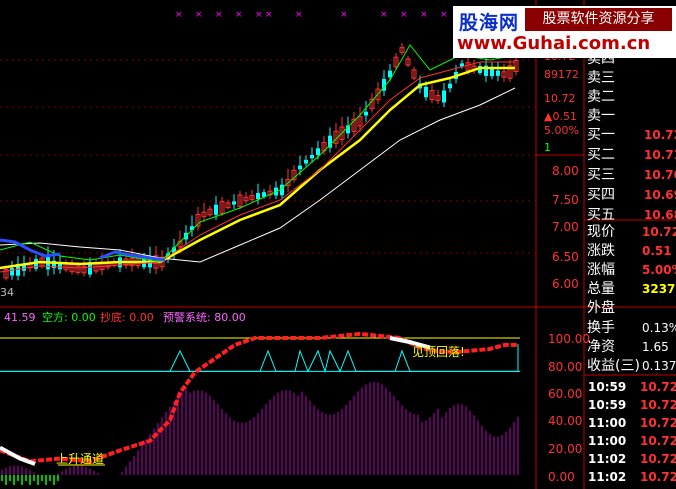 This screenshot has height=489, width=676. I want to click on buy-level-price: 10.70, so click(660, 175).